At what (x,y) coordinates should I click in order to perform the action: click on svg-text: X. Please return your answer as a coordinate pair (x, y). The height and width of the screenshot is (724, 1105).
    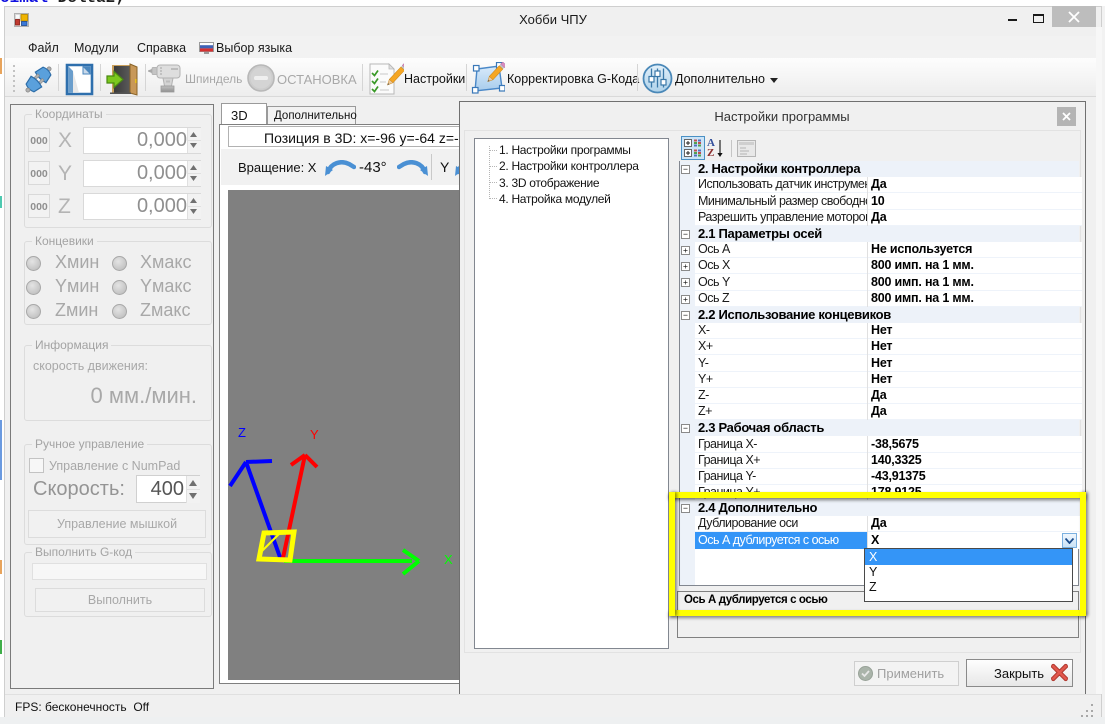
    Looking at the image, I should click on (448, 559).